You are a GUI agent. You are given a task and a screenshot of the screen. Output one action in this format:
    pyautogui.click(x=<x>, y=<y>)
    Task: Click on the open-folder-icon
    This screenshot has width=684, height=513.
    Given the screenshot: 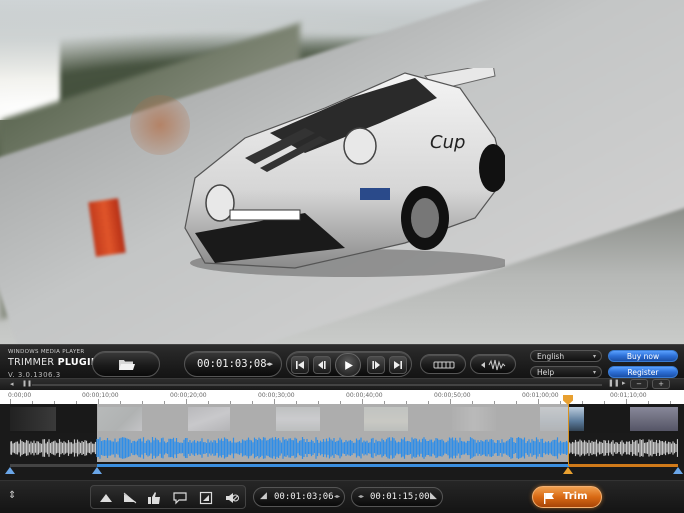 What is the action you would take?
    pyautogui.click(x=127, y=365)
    